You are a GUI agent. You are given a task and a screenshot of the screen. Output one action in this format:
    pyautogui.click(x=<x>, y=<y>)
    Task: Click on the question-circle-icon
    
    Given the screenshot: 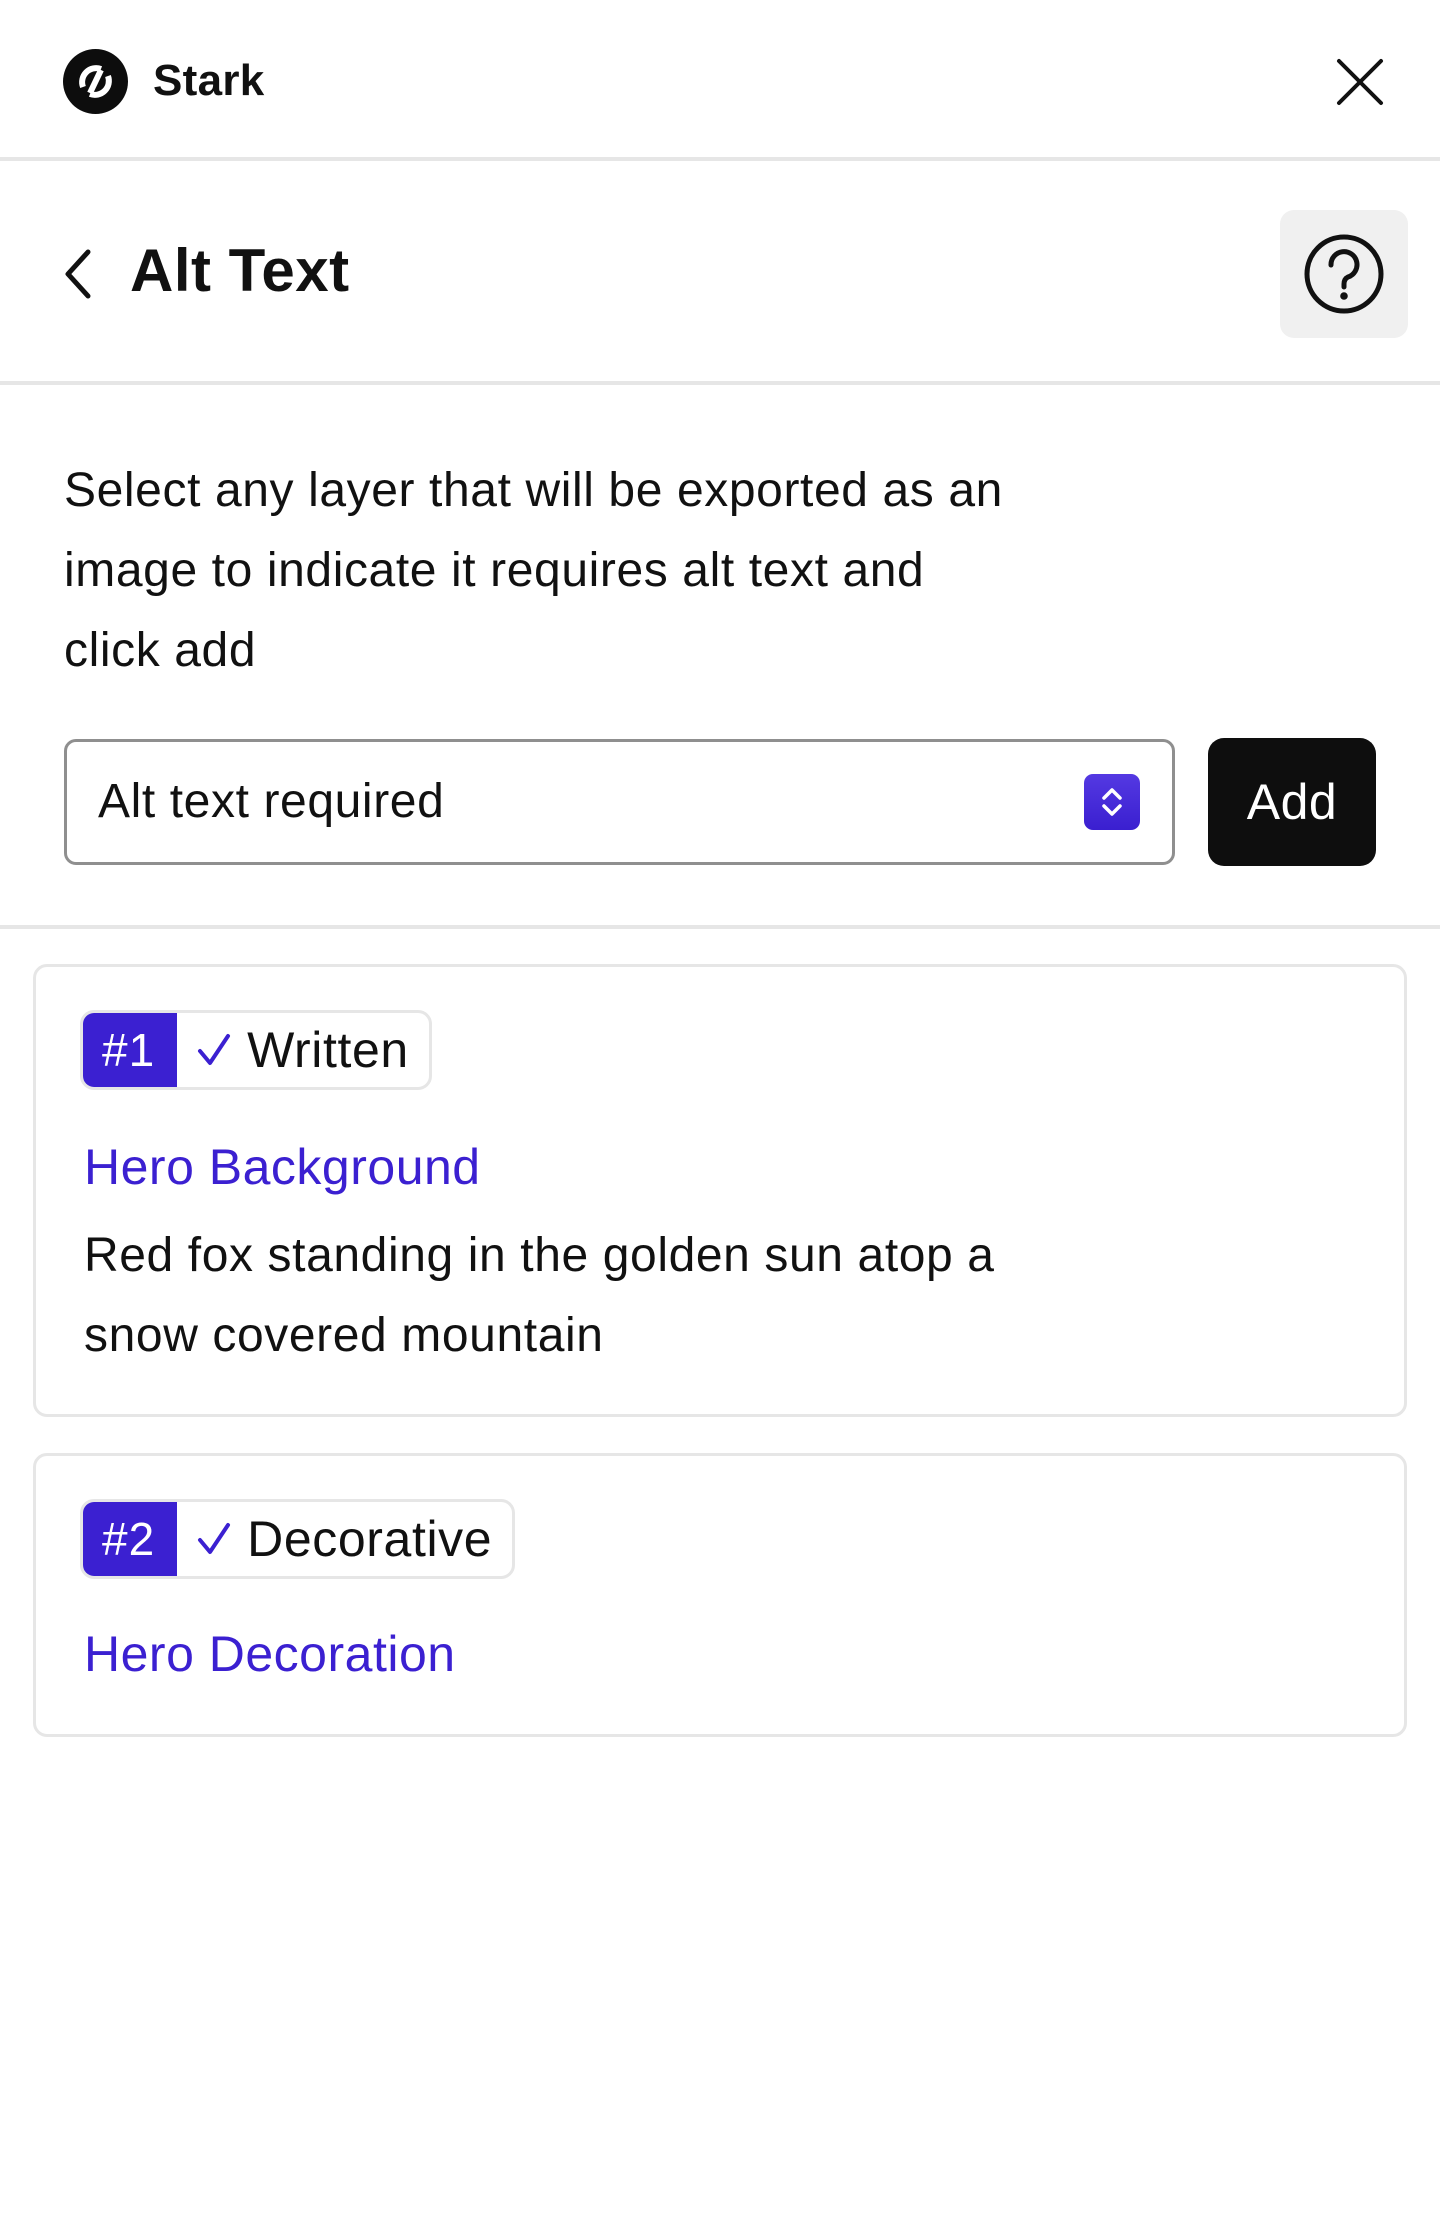 What is the action you would take?
    pyautogui.click(x=1344, y=274)
    